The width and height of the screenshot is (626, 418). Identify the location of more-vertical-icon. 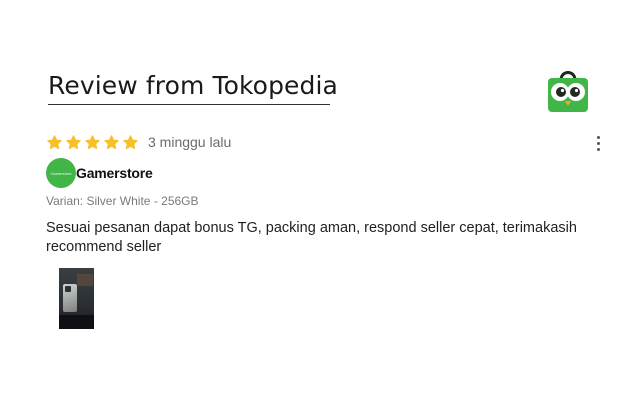
(598, 137).